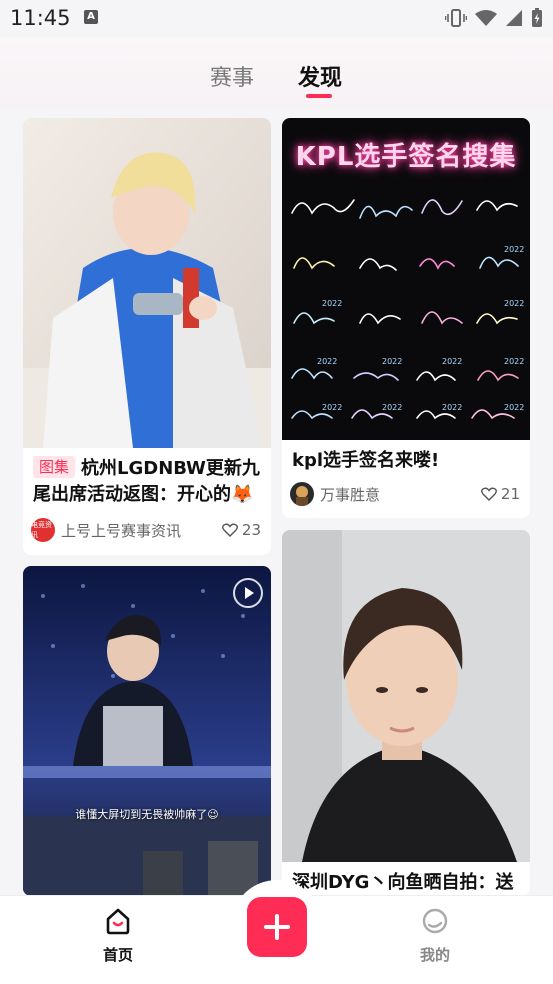 The height and width of the screenshot is (984, 553). I want to click on create-post-button, so click(277, 927).